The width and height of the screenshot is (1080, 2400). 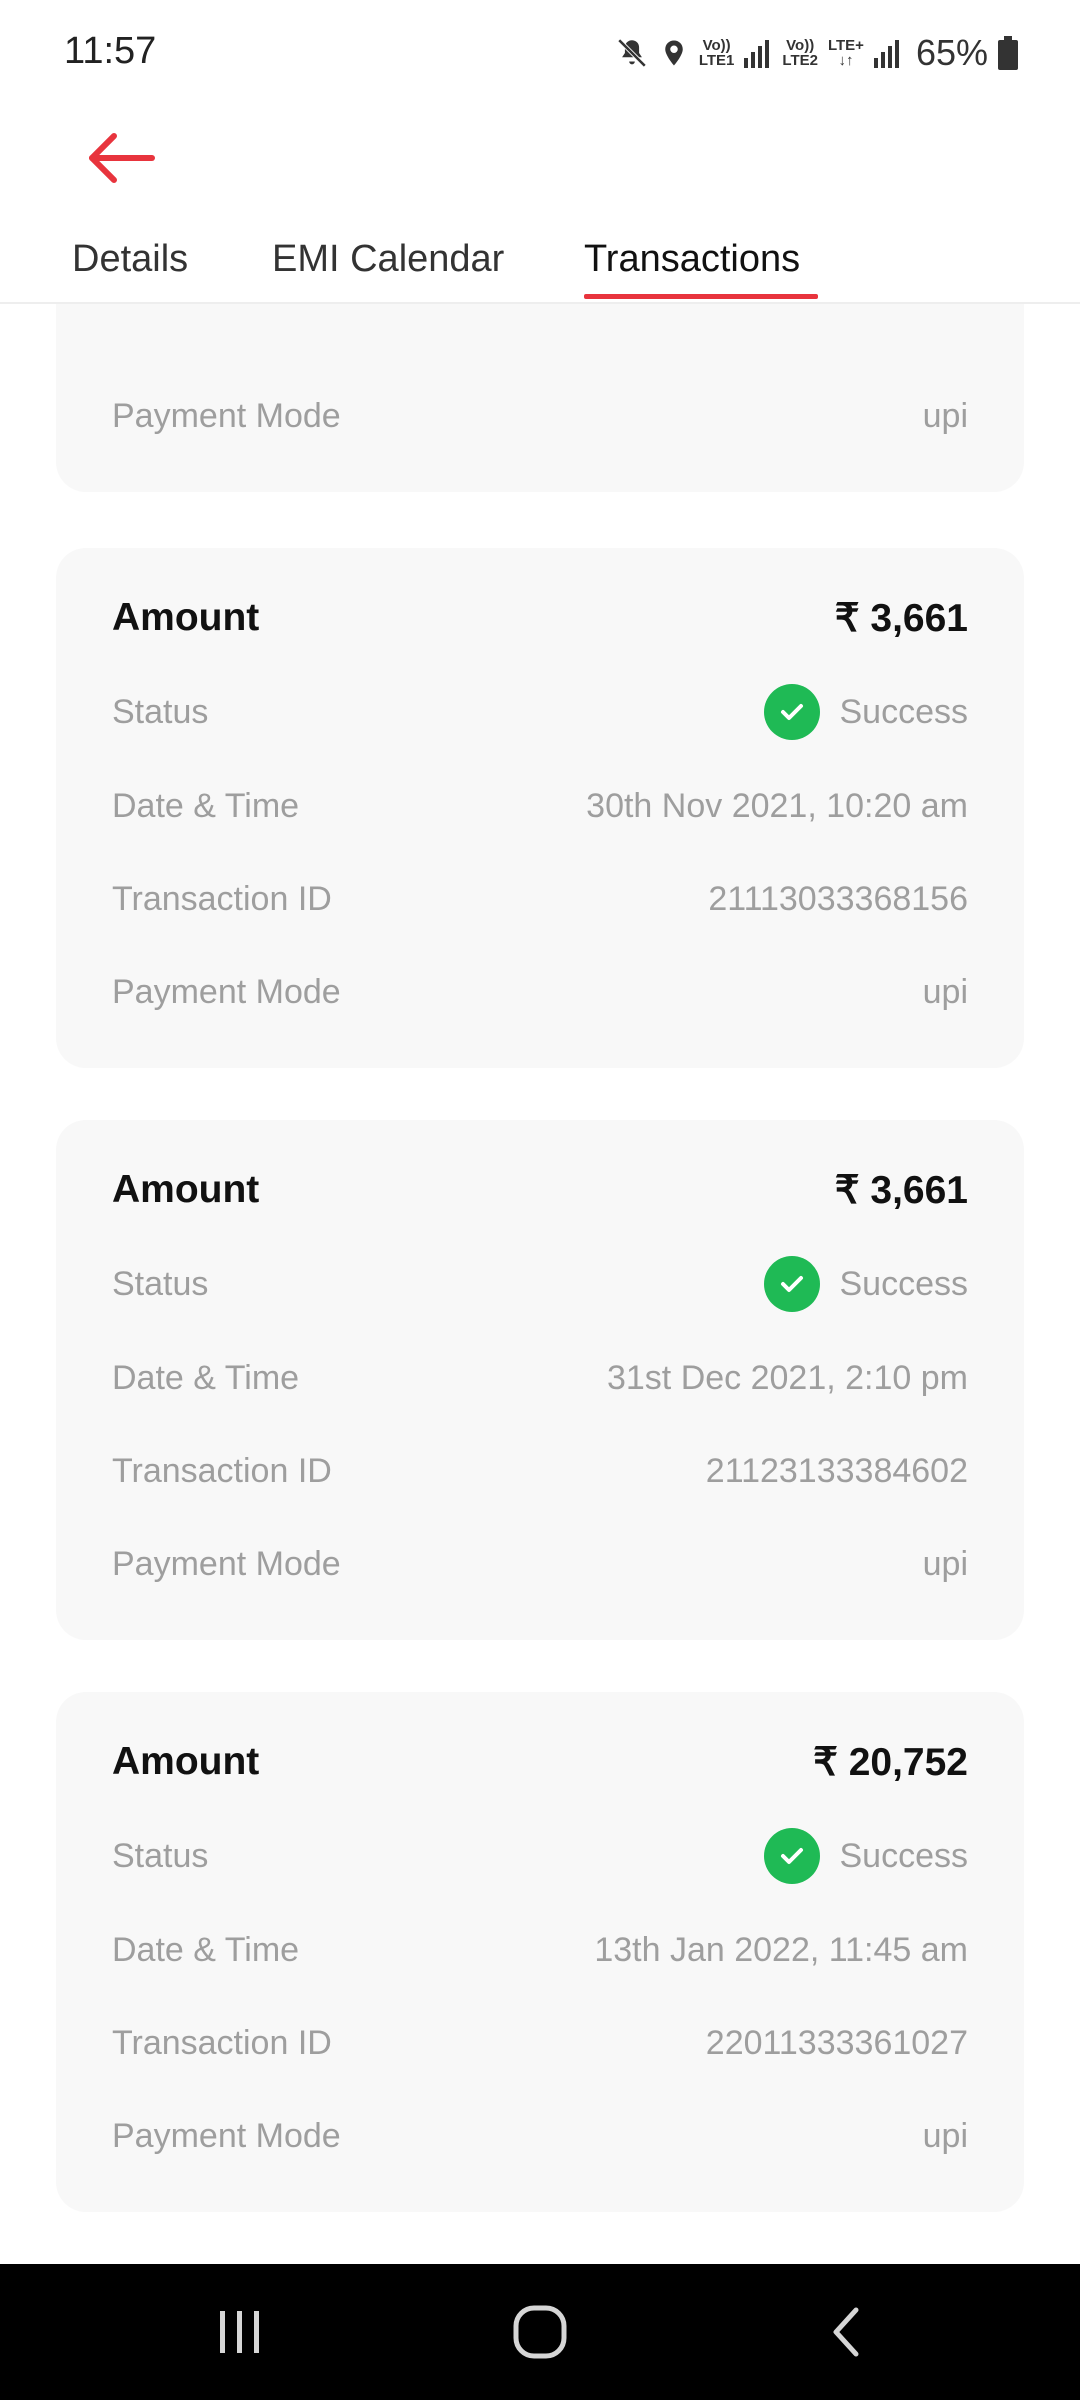 What do you see at coordinates (781, 1949) in the screenshot?
I see `datetime-value: 13th Jan 2022, 11:45 am` at bounding box center [781, 1949].